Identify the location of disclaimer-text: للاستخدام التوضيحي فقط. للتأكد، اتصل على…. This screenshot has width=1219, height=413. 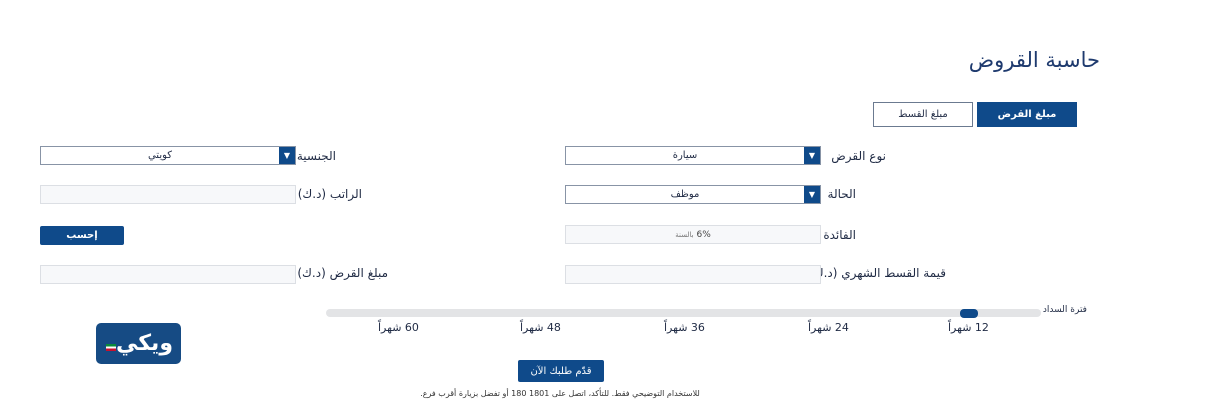
(560, 393).